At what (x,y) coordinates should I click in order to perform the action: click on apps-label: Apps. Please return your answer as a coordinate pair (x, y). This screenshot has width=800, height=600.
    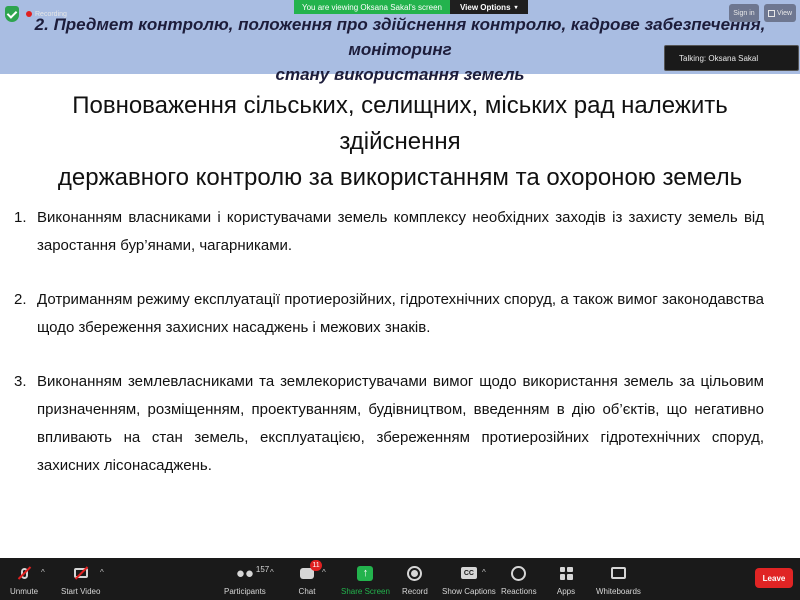
    Looking at the image, I should click on (566, 591).